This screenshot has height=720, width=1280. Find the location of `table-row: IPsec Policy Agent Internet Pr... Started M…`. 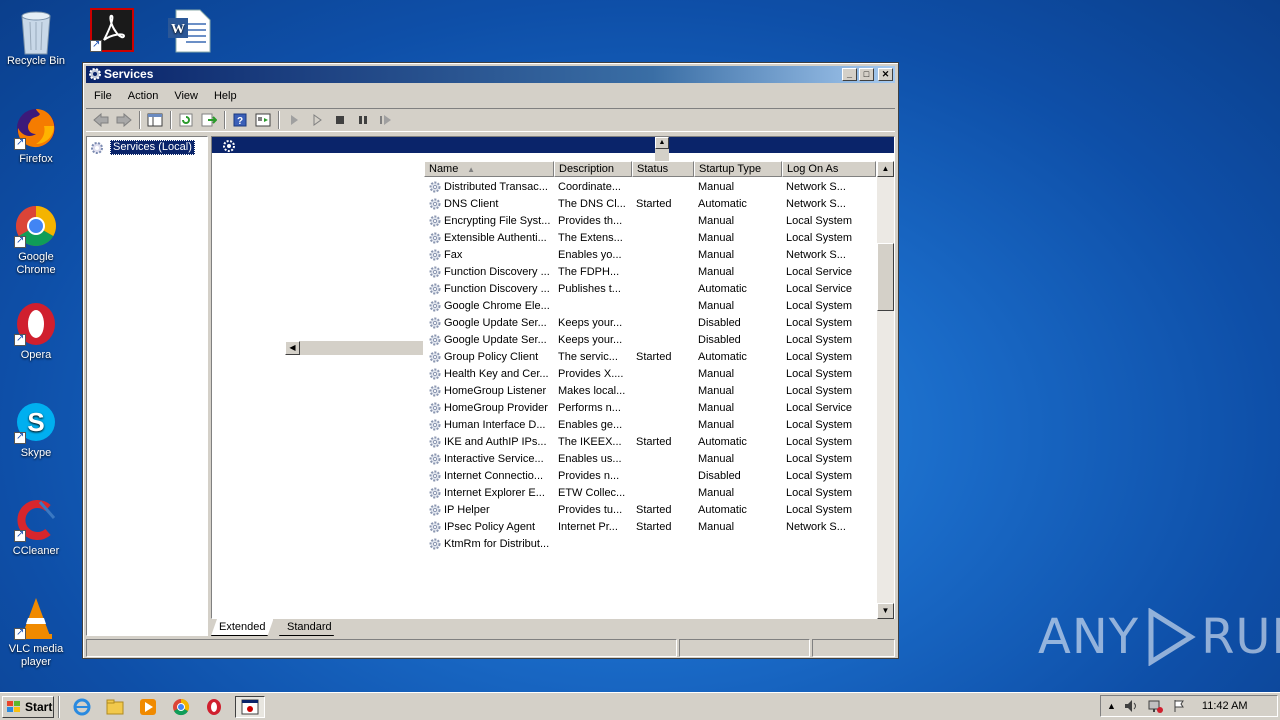

table-row: IPsec Policy Agent Internet Pr... Started M… is located at coordinates (650, 526).